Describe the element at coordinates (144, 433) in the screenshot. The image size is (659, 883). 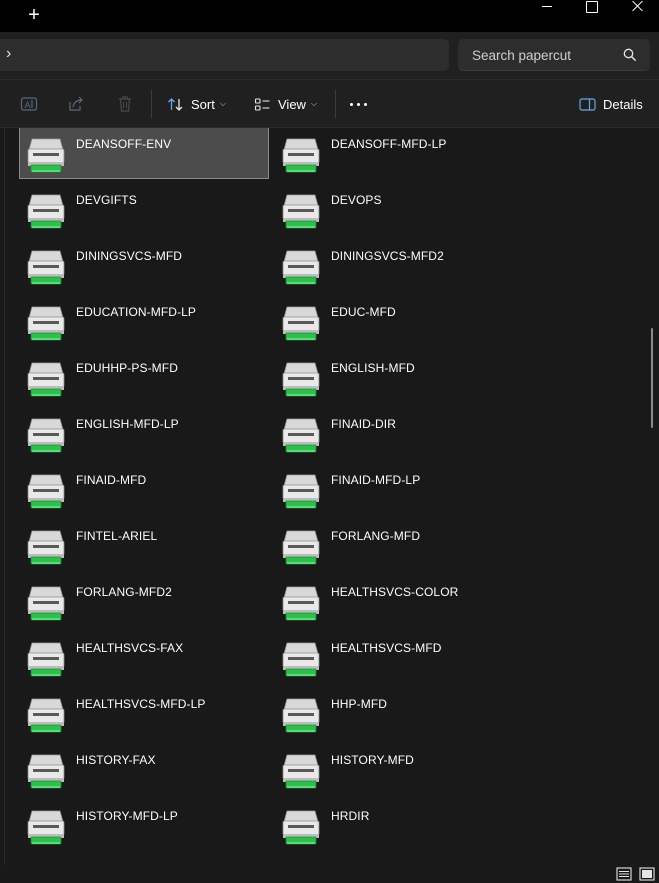
I see `printer-item: ENGLISH-MFD-LP` at that location.